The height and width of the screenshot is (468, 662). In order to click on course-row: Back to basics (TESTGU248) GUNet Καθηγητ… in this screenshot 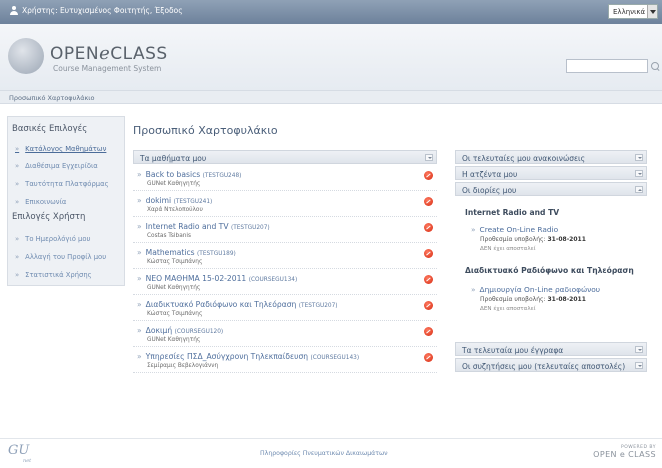, I will do `click(285, 179)`.